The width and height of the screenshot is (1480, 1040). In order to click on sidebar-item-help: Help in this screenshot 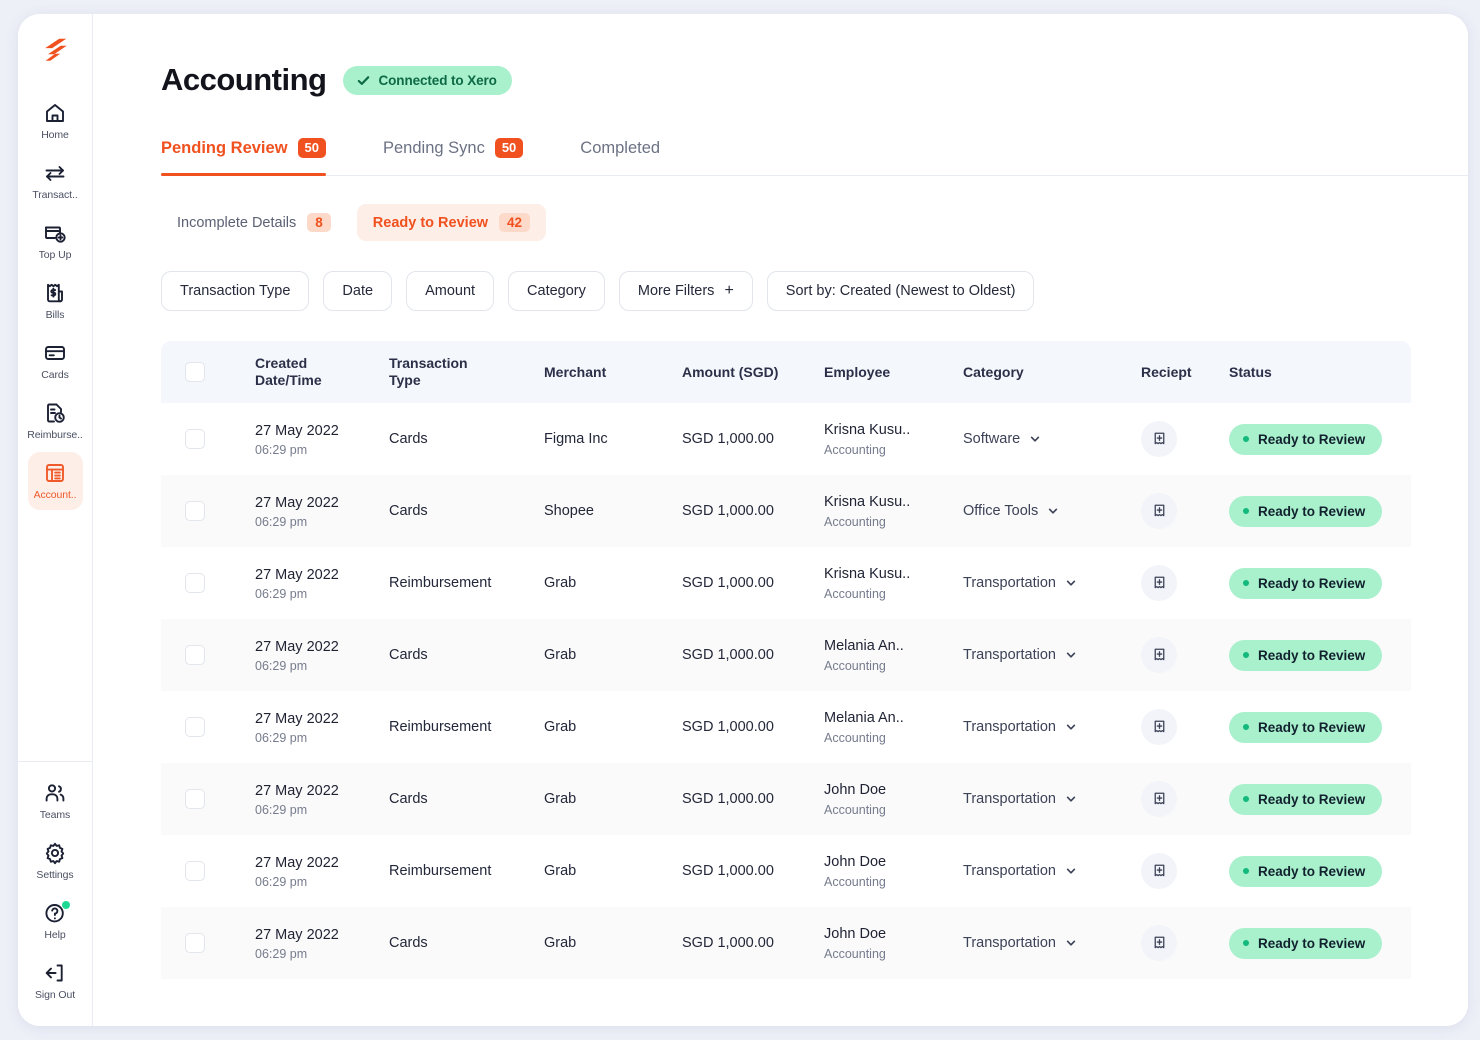, I will do `click(55, 921)`.